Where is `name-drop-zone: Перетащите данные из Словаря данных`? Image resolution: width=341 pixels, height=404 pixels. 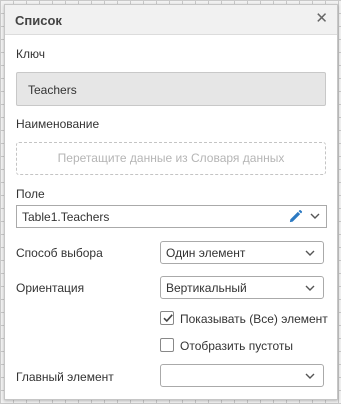
name-drop-zone: Перетащите данные из Словаря данных is located at coordinates (171, 158).